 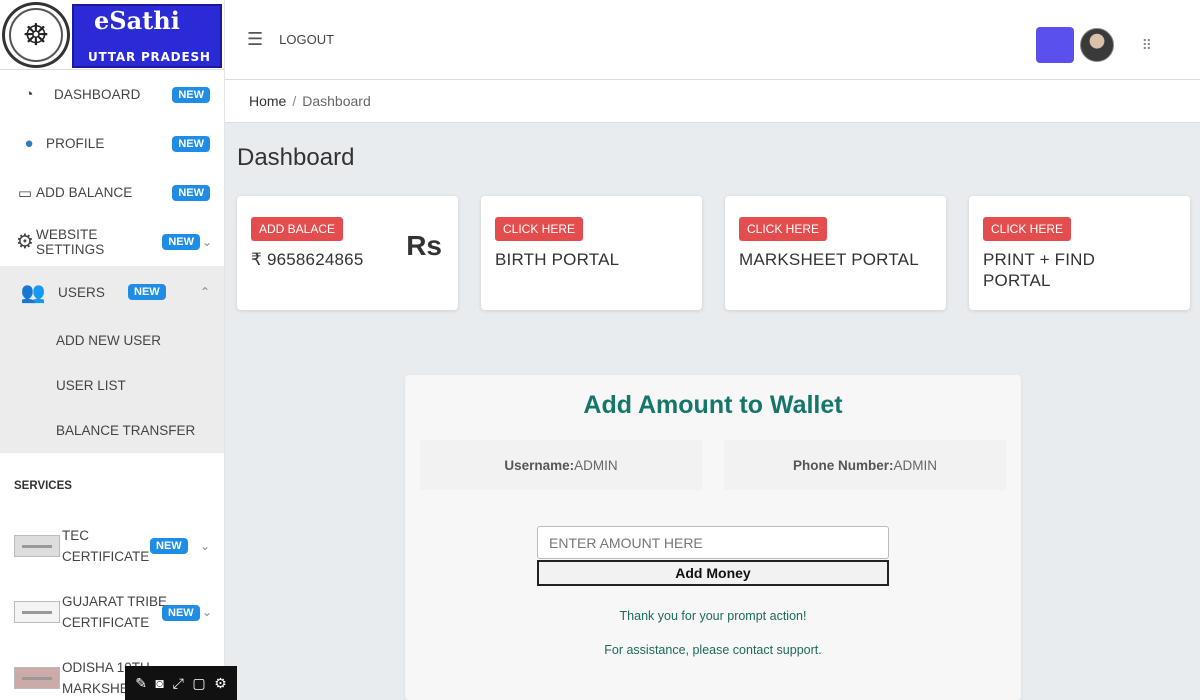 What do you see at coordinates (25, 193) in the screenshot?
I see `wallet-icon: ▭` at bounding box center [25, 193].